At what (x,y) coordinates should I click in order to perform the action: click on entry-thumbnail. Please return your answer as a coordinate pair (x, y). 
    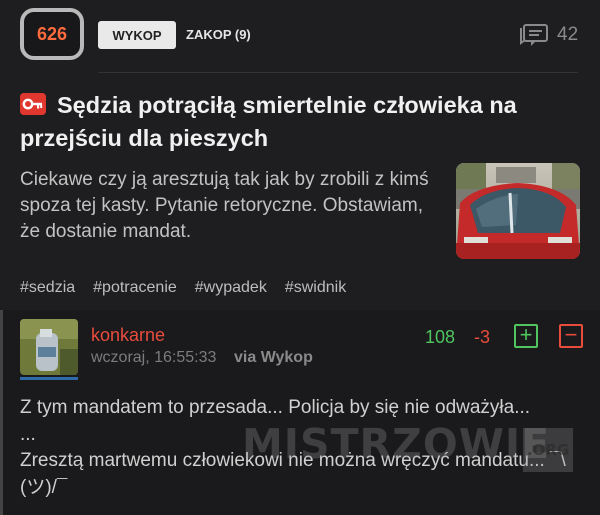
    Looking at the image, I should click on (518, 211).